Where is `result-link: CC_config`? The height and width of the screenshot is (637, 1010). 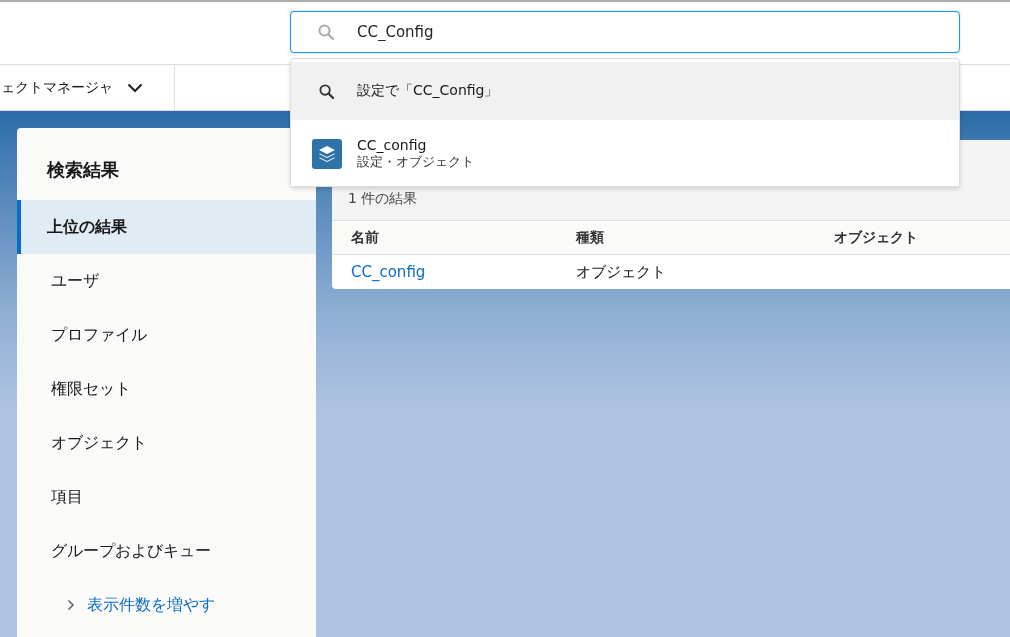
result-link: CC_config is located at coordinates (388, 272).